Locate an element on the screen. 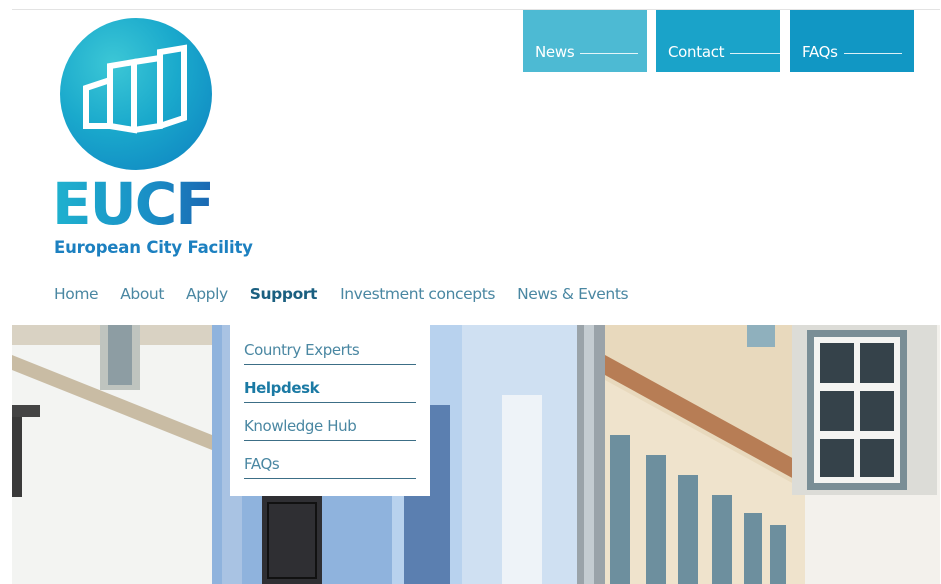  site-logo: EUCF European City Facility is located at coordinates (162, 140).